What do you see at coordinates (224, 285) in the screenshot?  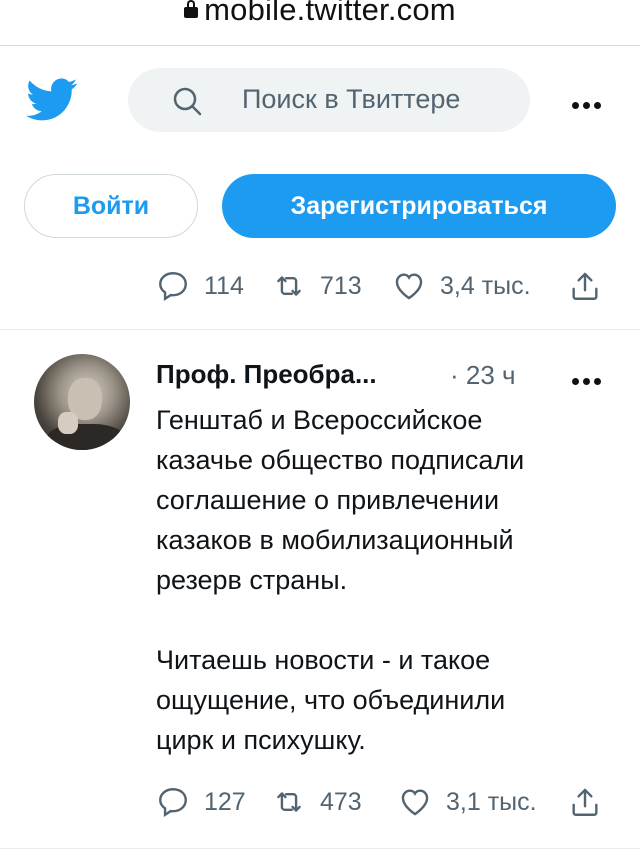 I see `reply-count: 114` at bounding box center [224, 285].